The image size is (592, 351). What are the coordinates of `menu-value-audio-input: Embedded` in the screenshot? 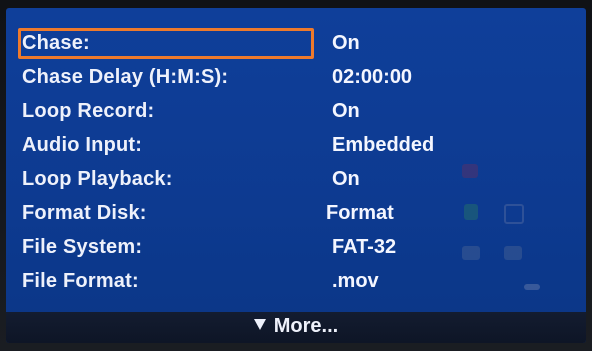 It's located at (383, 145).